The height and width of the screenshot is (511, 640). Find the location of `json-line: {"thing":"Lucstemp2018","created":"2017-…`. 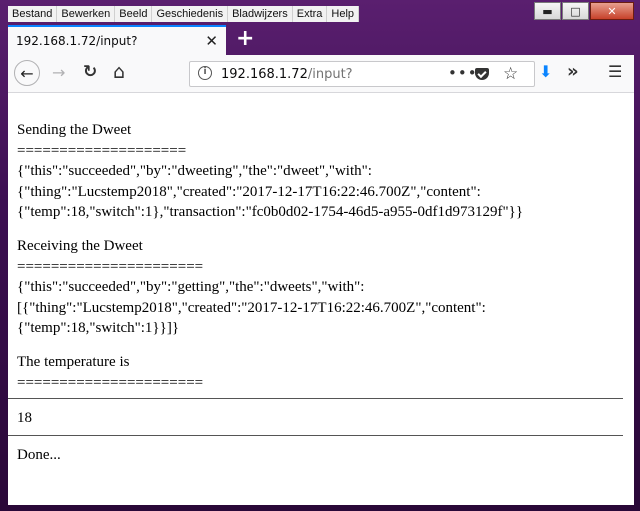

json-line: {"thing":"Lucstemp2018","created":"2017-… is located at coordinates (249, 191).